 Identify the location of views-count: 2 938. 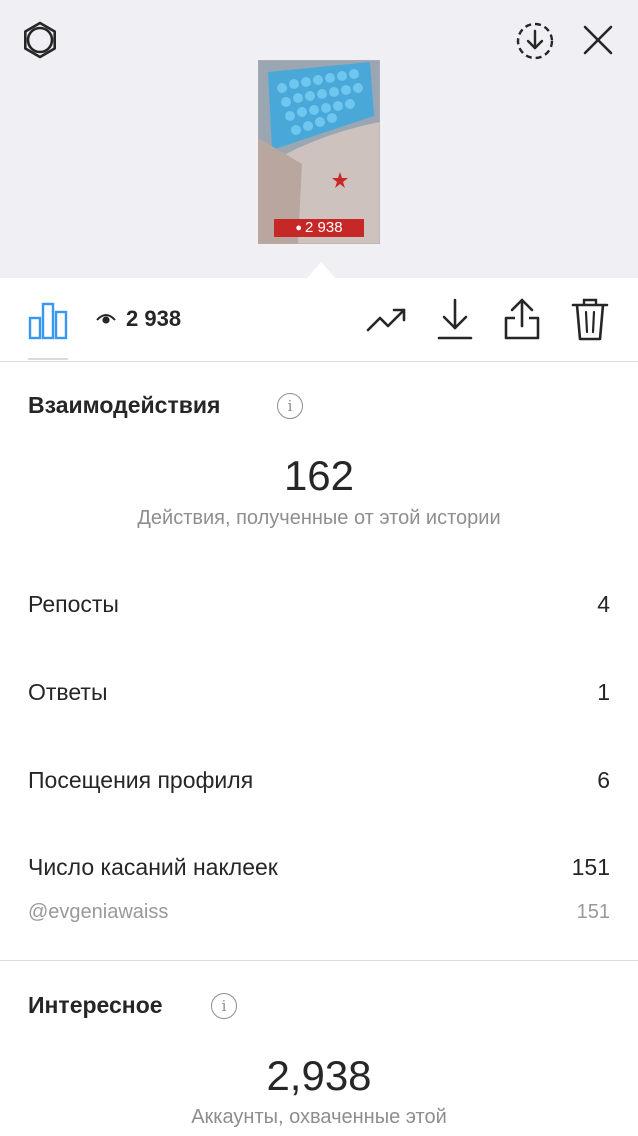
(154, 318).